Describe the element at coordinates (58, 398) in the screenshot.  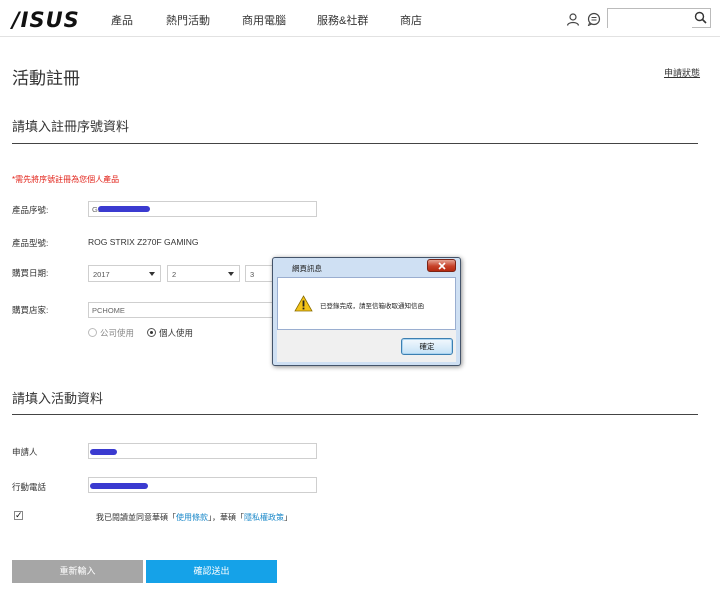
I see `section-title-event: 請填入活動資料` at that location.